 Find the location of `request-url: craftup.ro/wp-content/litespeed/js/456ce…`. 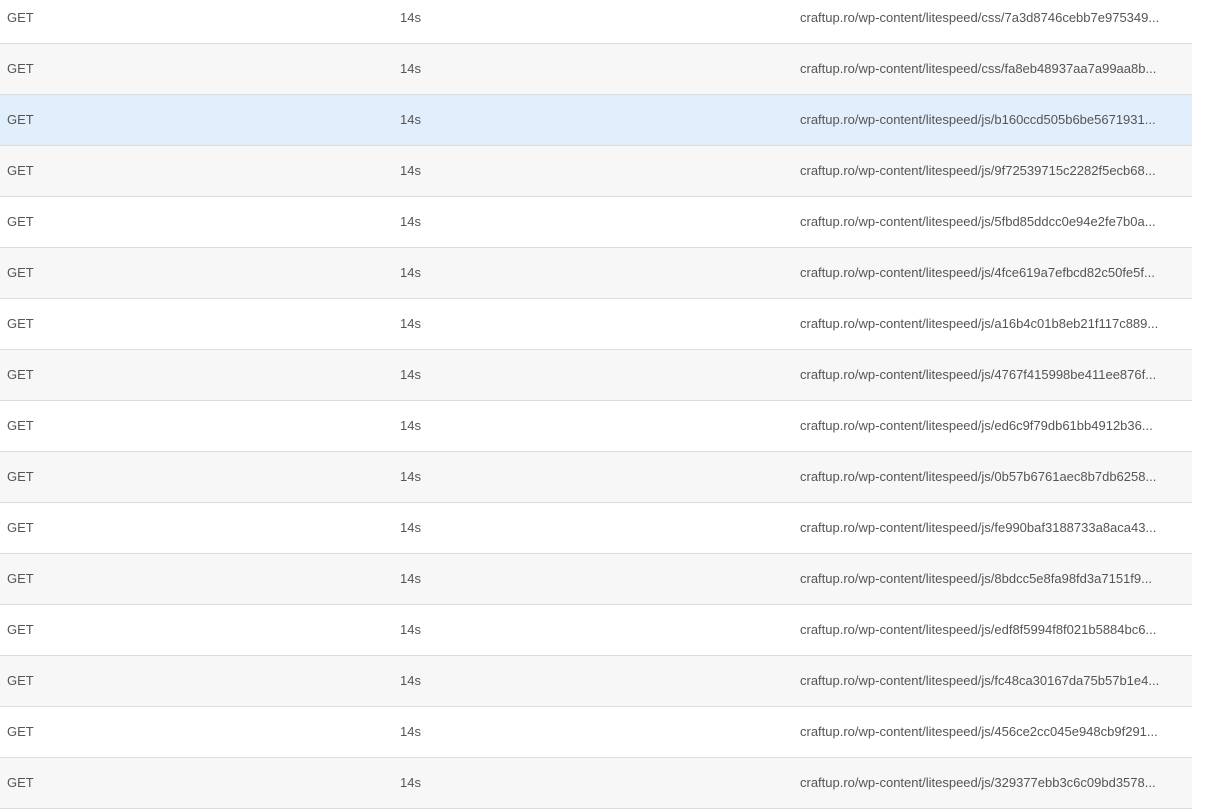

request-url: craftup.ro/wp-content/litespeed/js/456ce… is located at coordinates (979, 731).